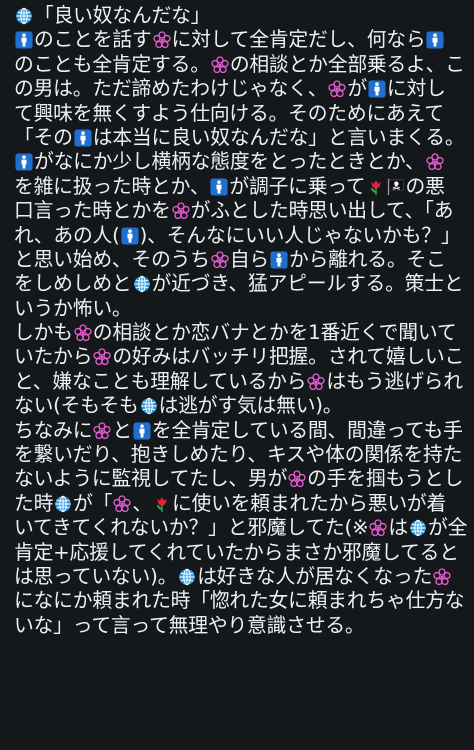  I want to click on text-segment: から離れる。そこ, so click(367, 259).